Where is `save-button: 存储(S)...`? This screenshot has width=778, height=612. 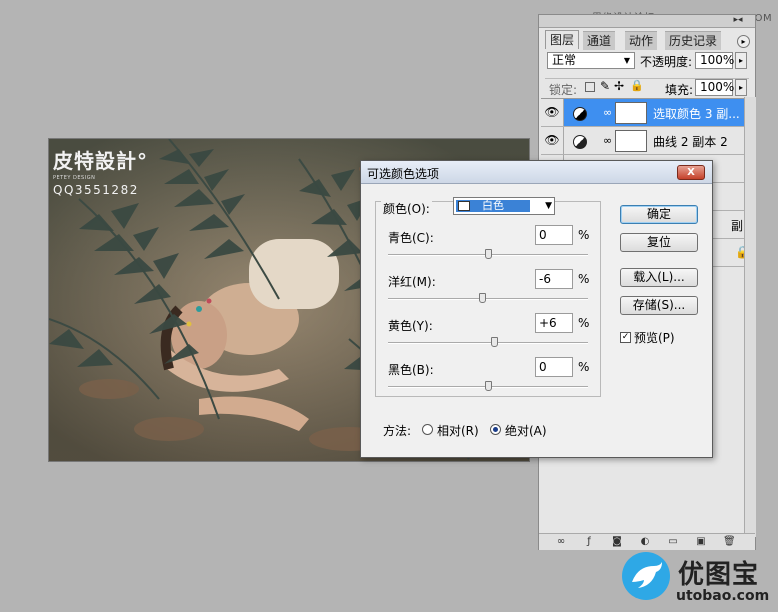 save-button: 存储(S)... is located at coordinates (659, 305).